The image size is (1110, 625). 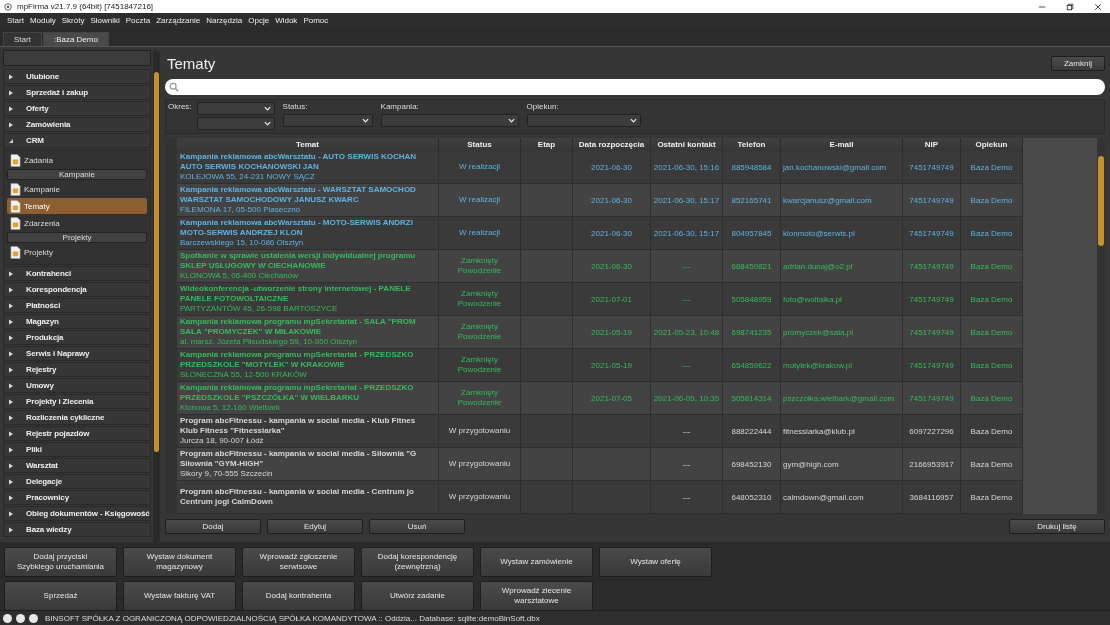 I want to click on sidebar-group: Kontrahenci, so click(x=77, y=273).